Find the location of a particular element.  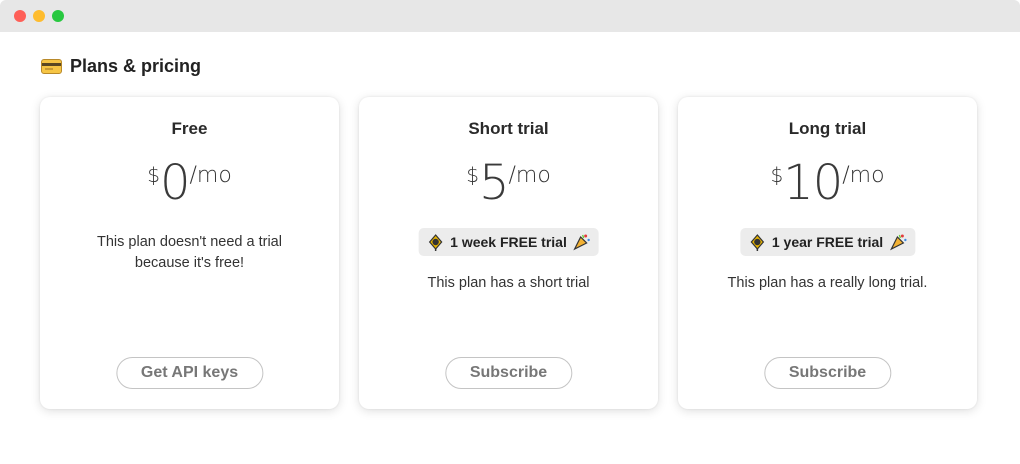

window-titlebar is located at coordinates (510, 16).